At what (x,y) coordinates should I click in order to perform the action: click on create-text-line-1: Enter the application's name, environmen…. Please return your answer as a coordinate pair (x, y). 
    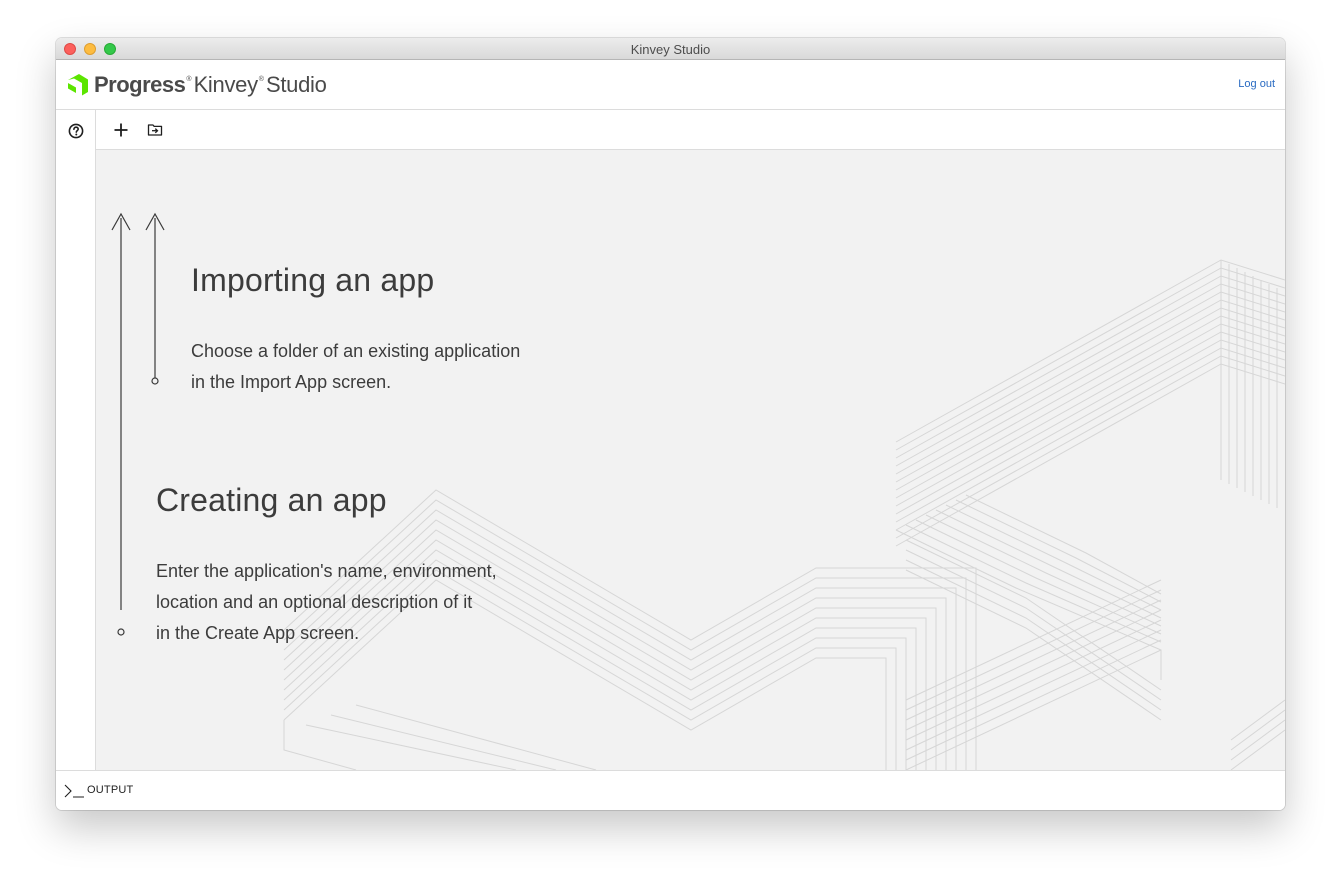
    Looking at the image, I should click on (326, 571).